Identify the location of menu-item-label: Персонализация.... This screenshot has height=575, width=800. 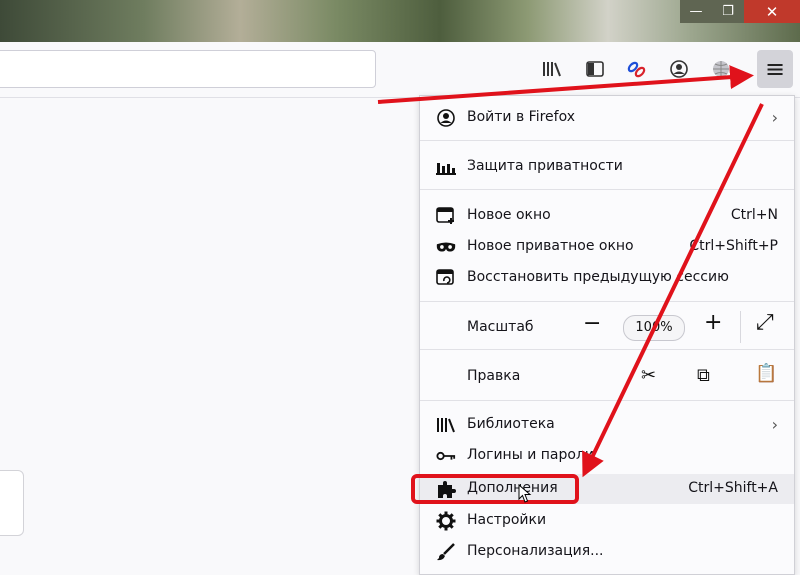
(535, 551).